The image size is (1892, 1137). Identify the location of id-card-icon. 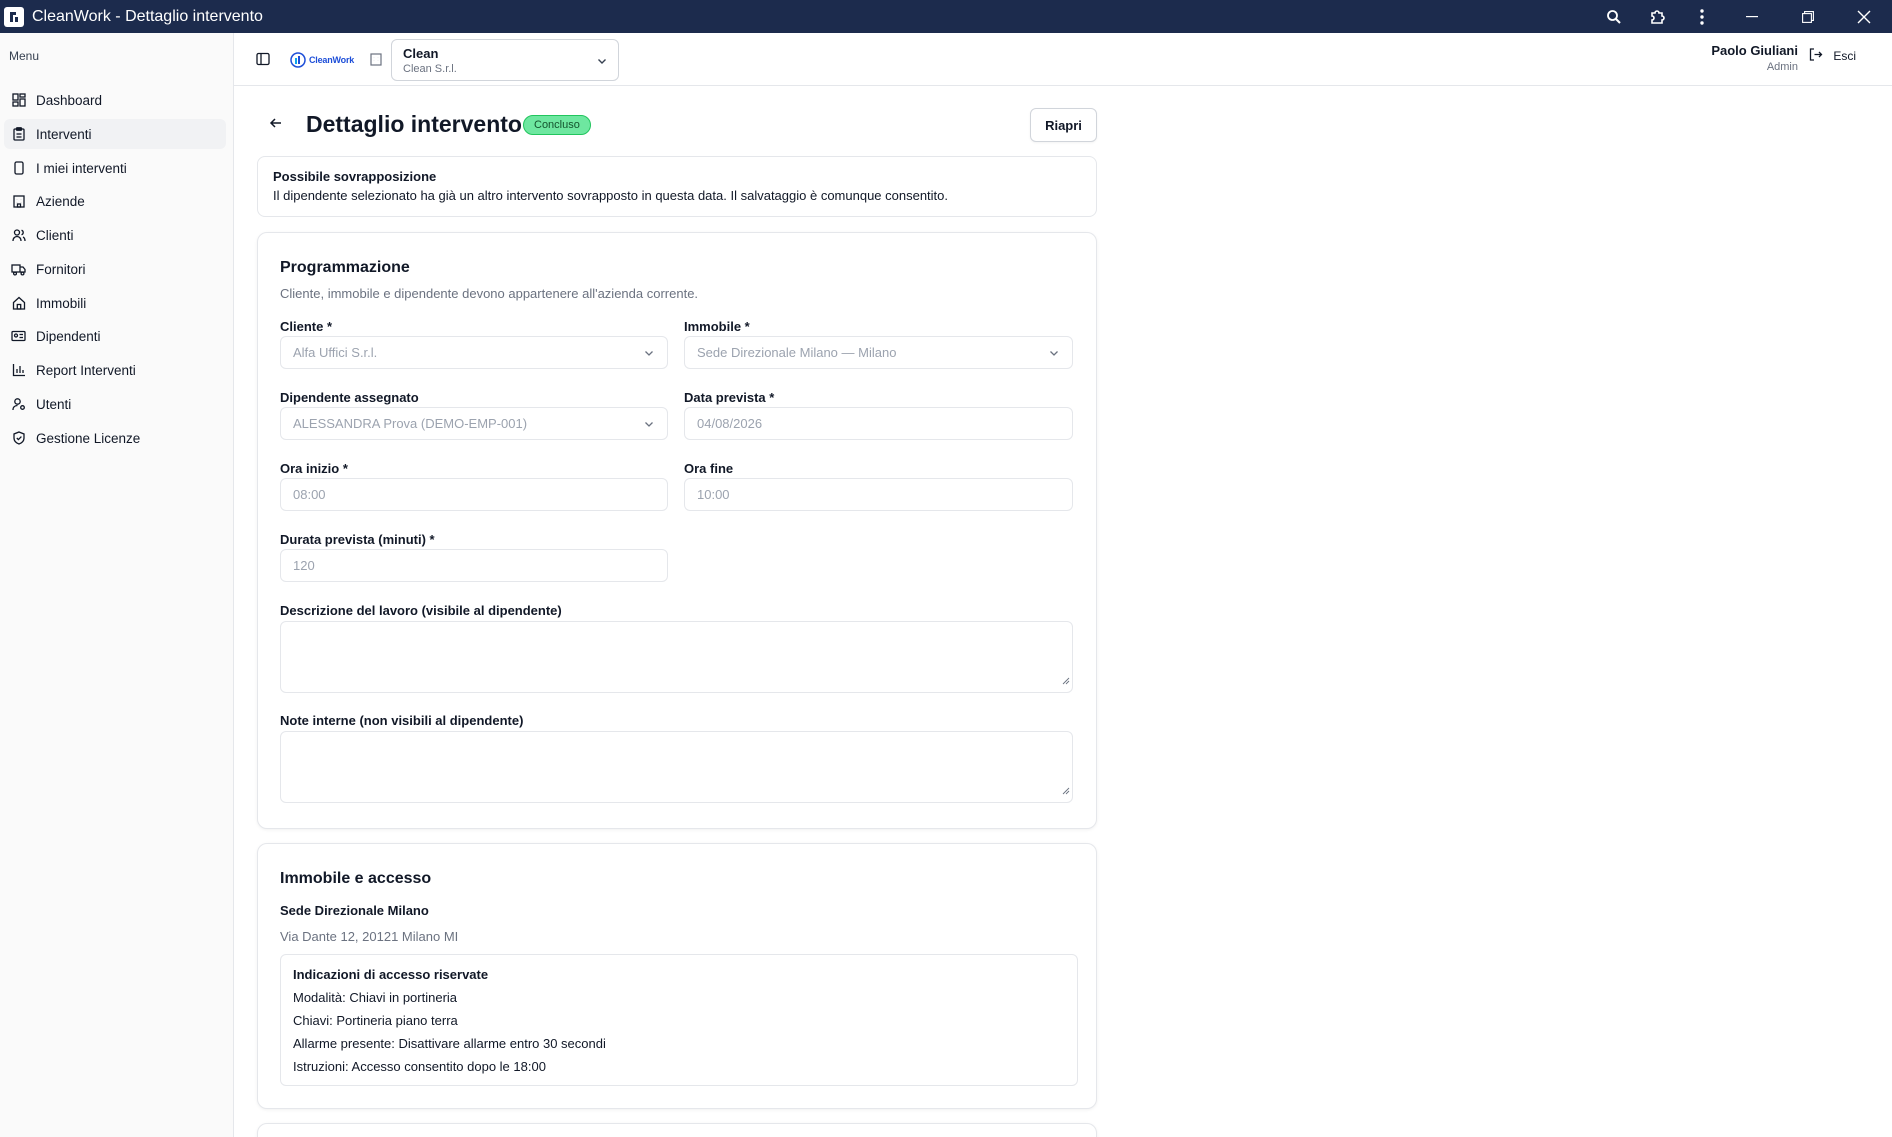
(18, 336).